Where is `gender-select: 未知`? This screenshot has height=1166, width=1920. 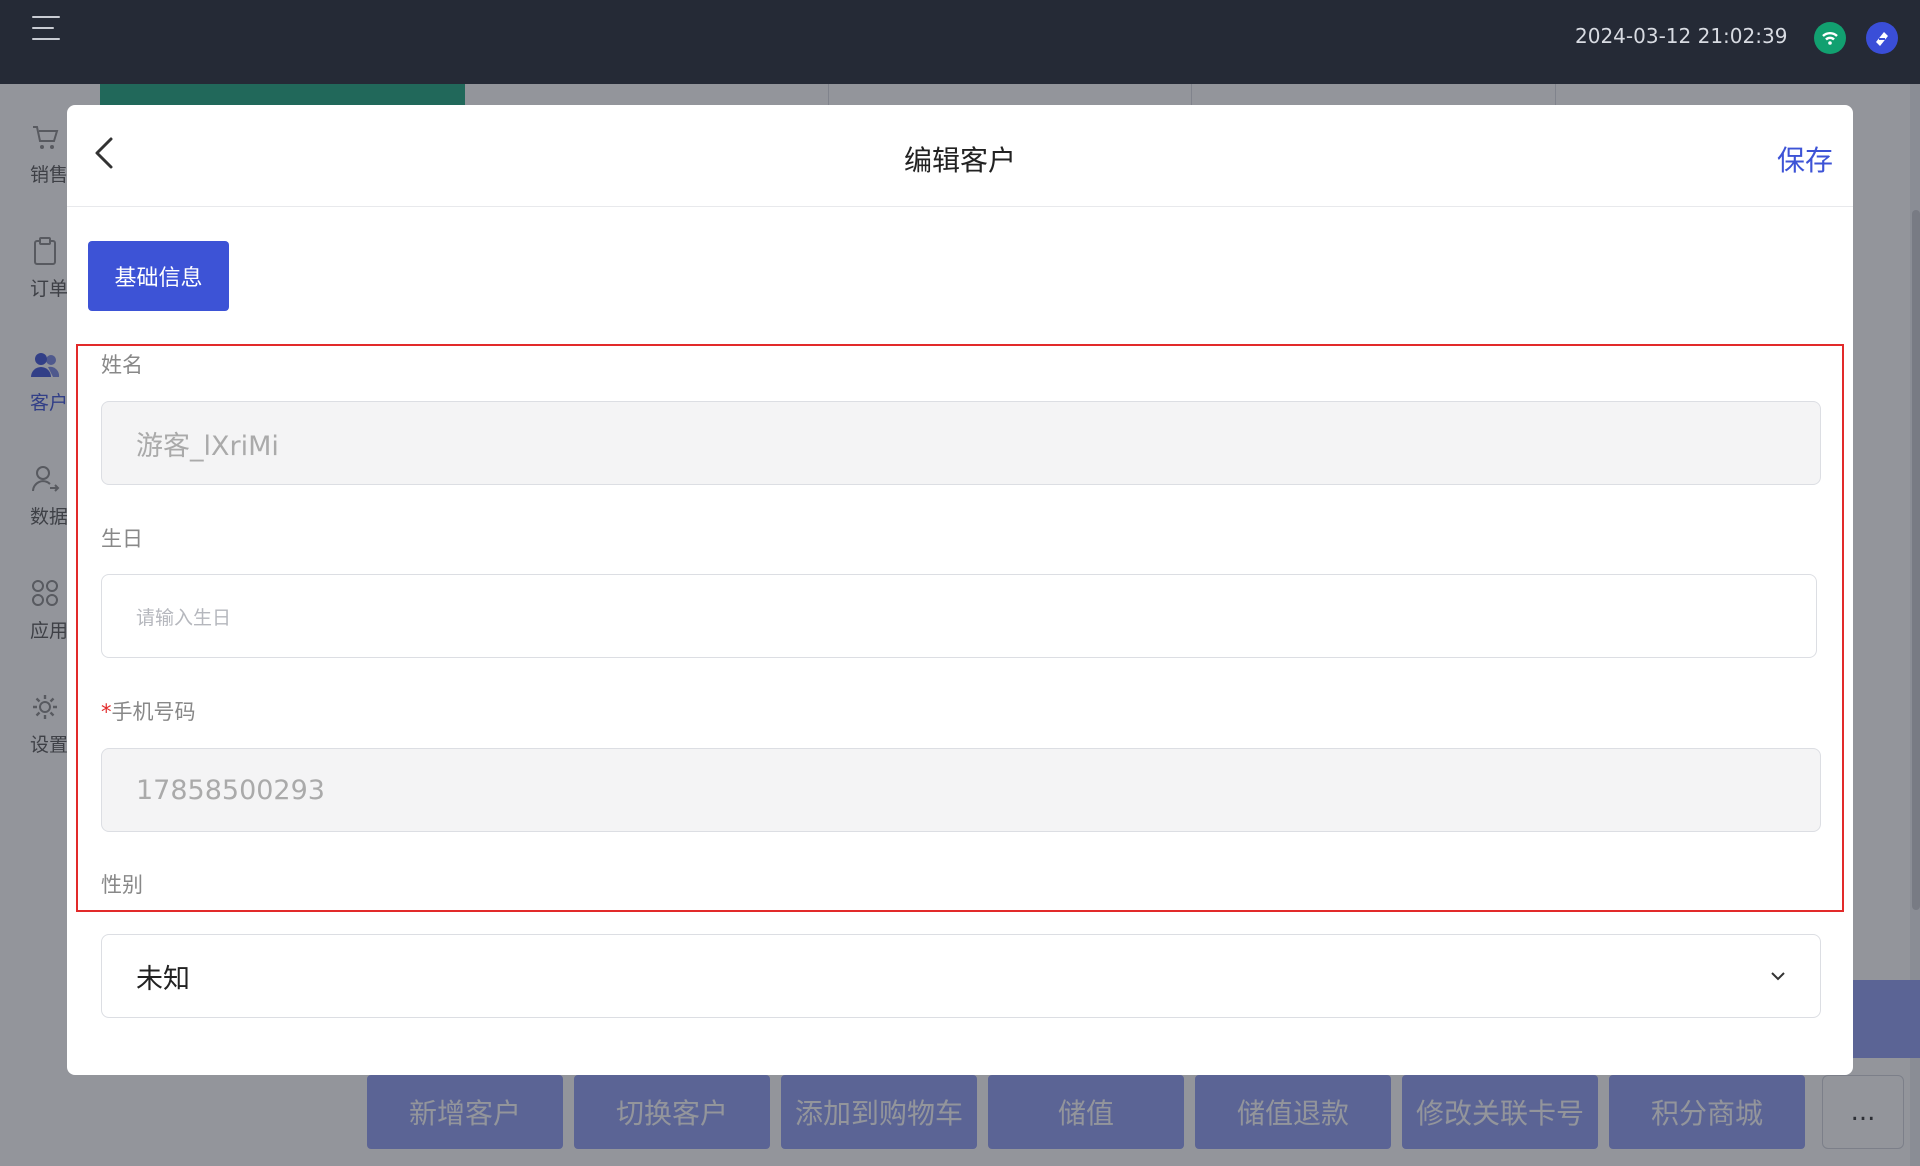 gender-select: 未知 is located at coordinates (961, 976).